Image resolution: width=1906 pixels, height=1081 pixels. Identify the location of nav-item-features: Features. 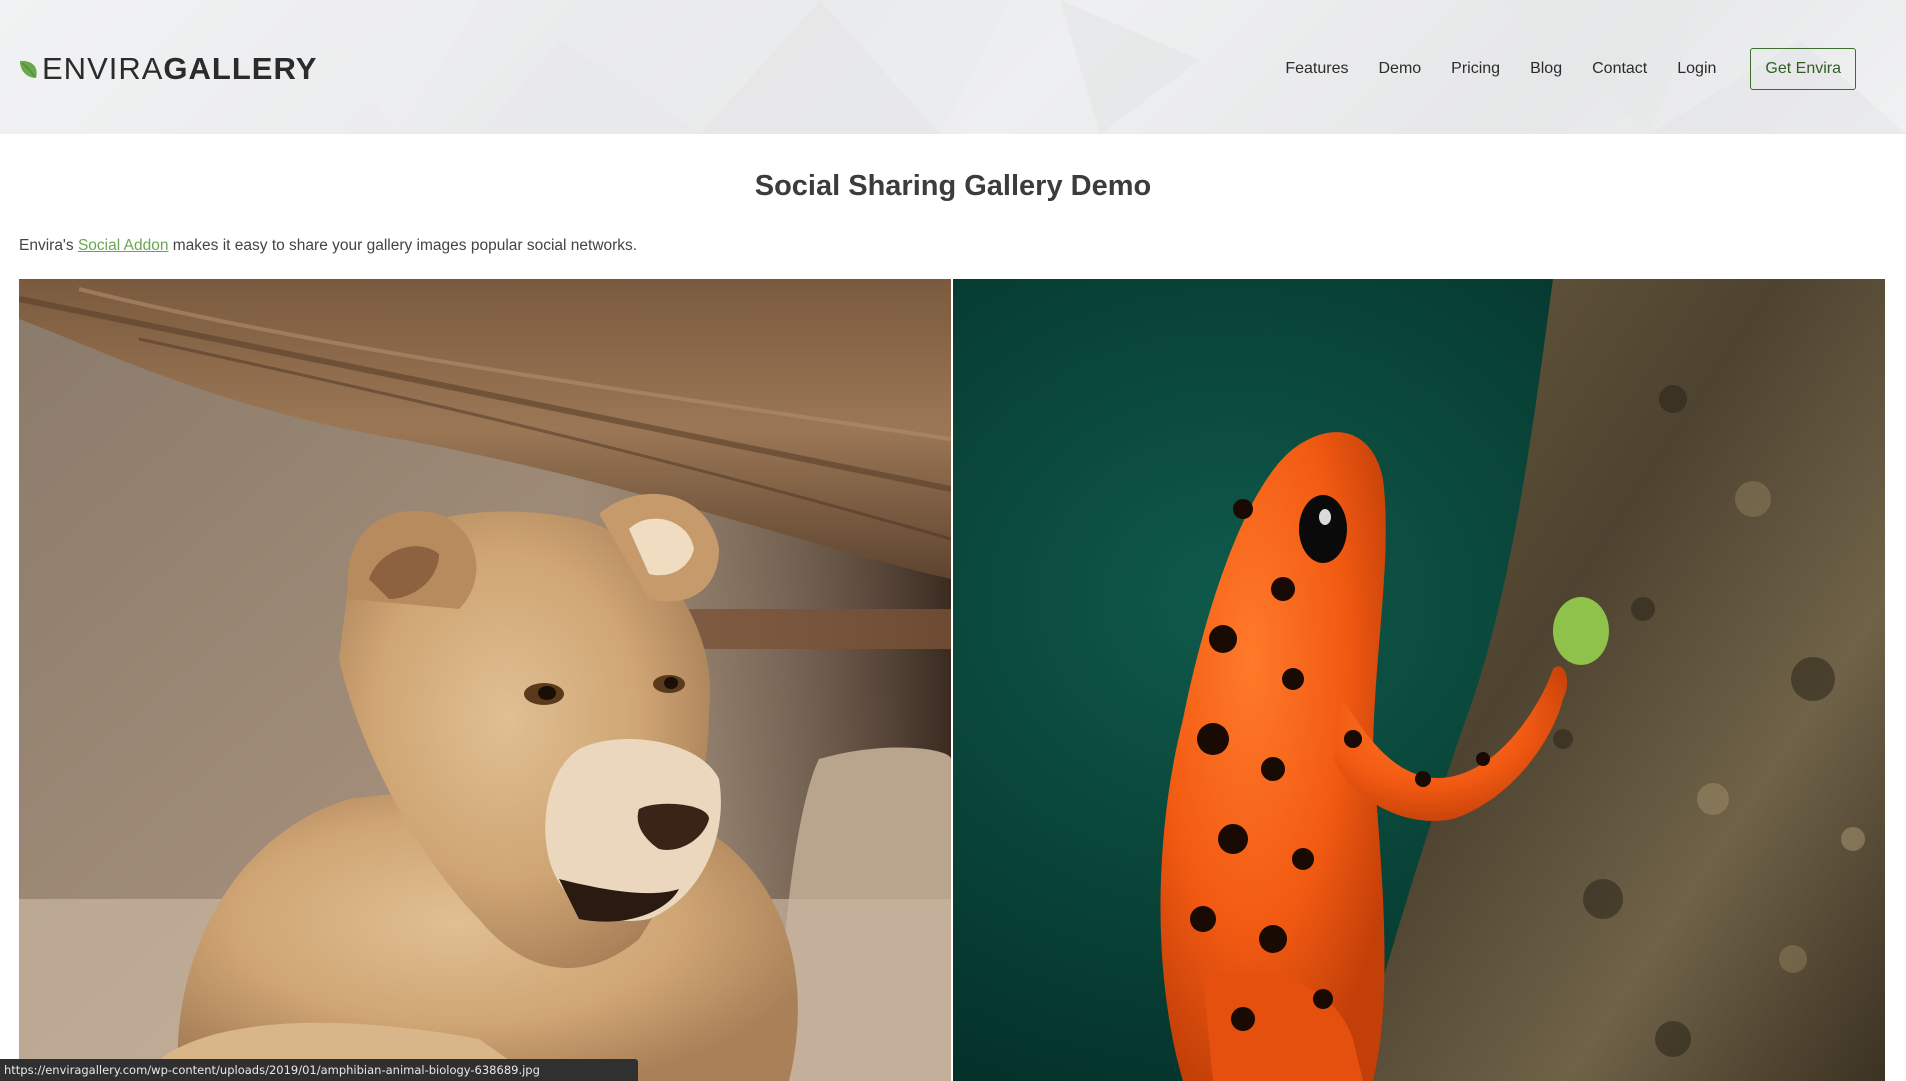
(1316, 69).